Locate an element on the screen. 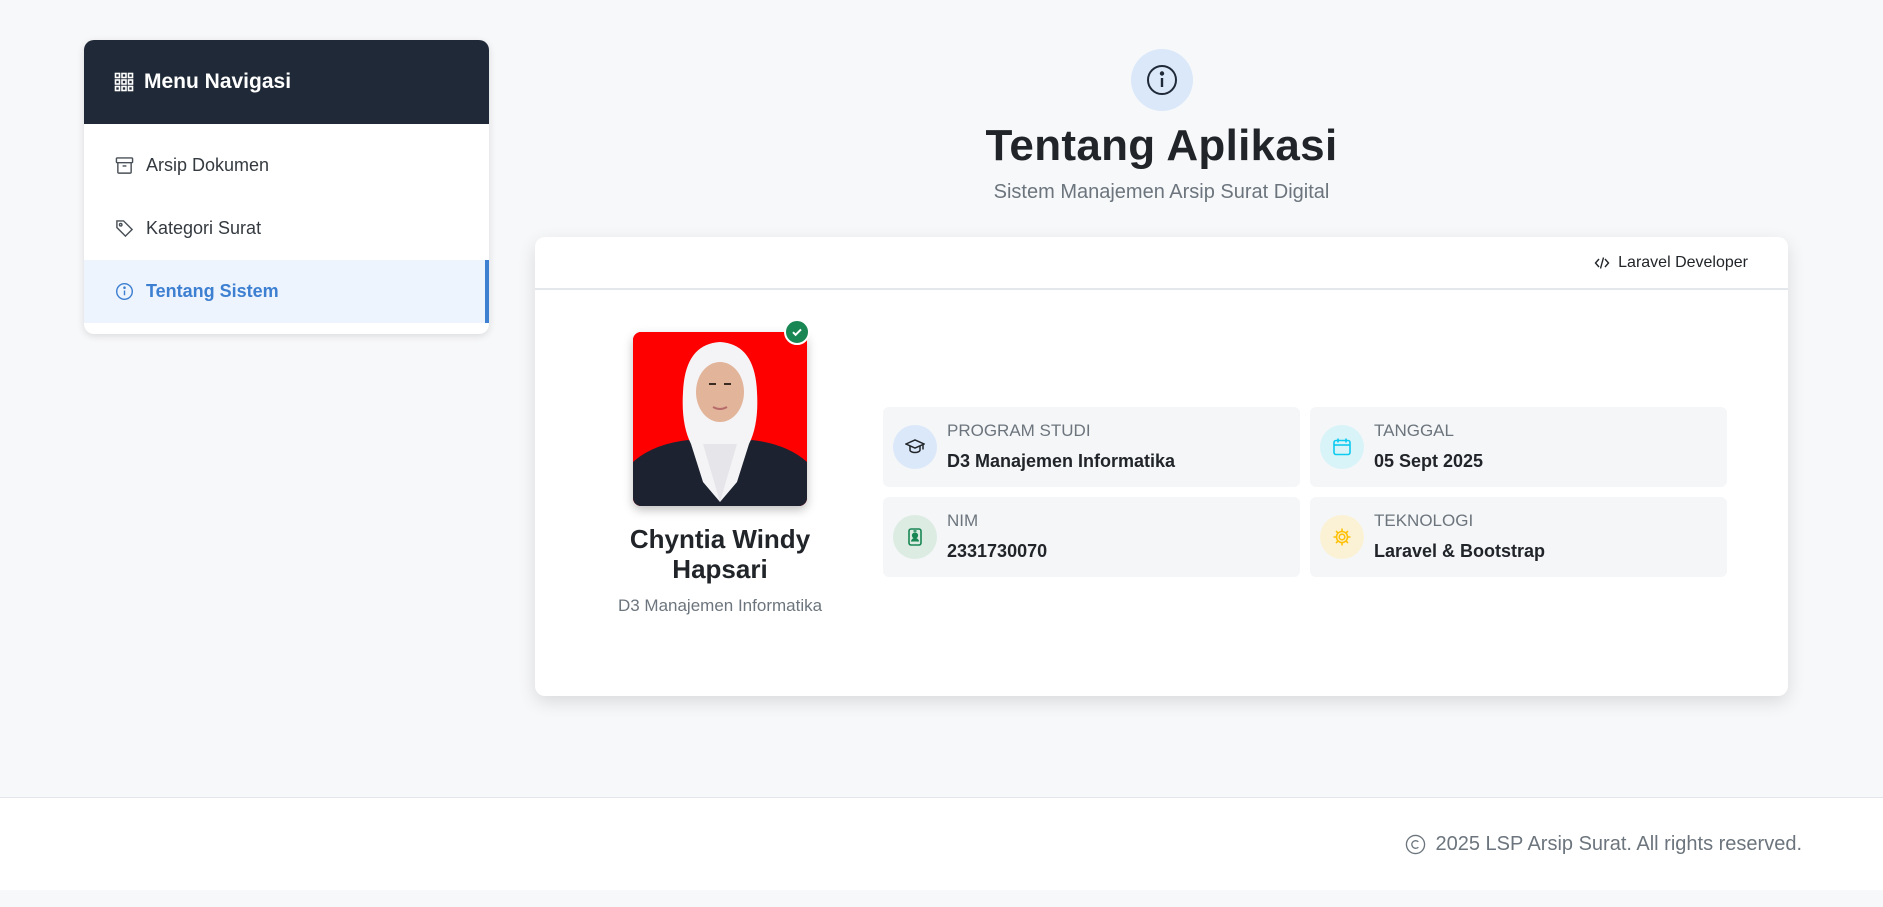 The image size is (1883, 907). info-value: 05 Sept 2025 is located at coordinates (1429, 461).